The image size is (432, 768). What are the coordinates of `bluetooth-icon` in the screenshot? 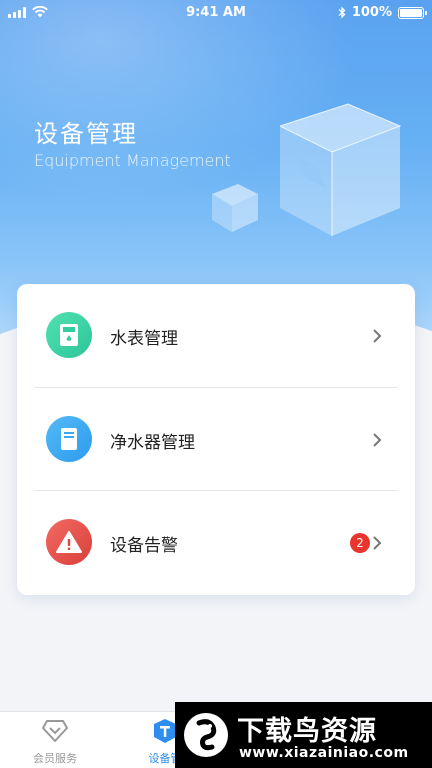 It's located at (342, 12).